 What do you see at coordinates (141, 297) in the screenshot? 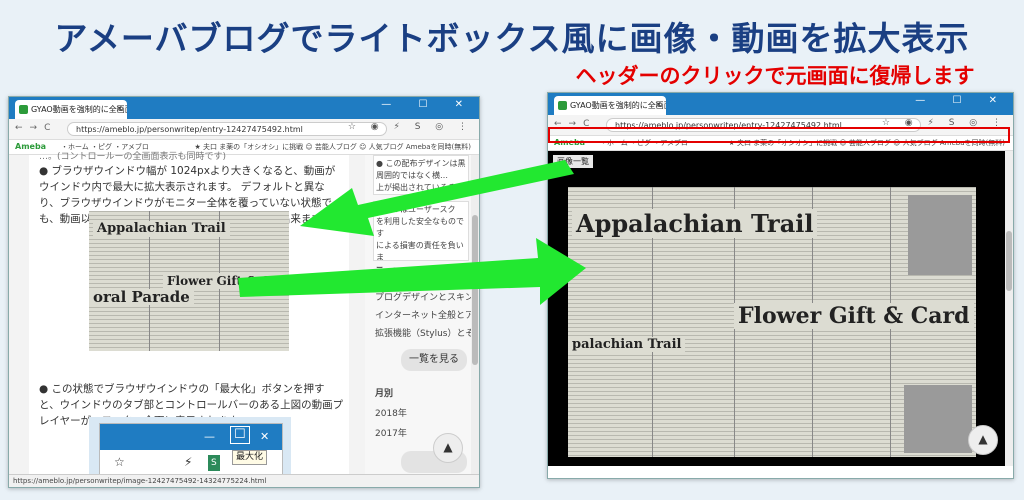
I see `newspaper-parade: oral Parade` at bounding box center [141, 297].